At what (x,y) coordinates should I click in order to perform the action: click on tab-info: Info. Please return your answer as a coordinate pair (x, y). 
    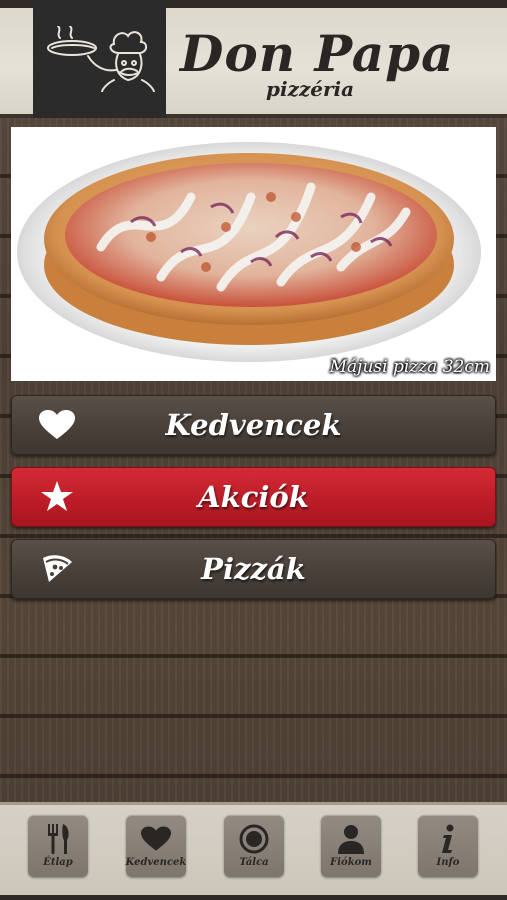
    Looking at the image, I should click on (448, 846).